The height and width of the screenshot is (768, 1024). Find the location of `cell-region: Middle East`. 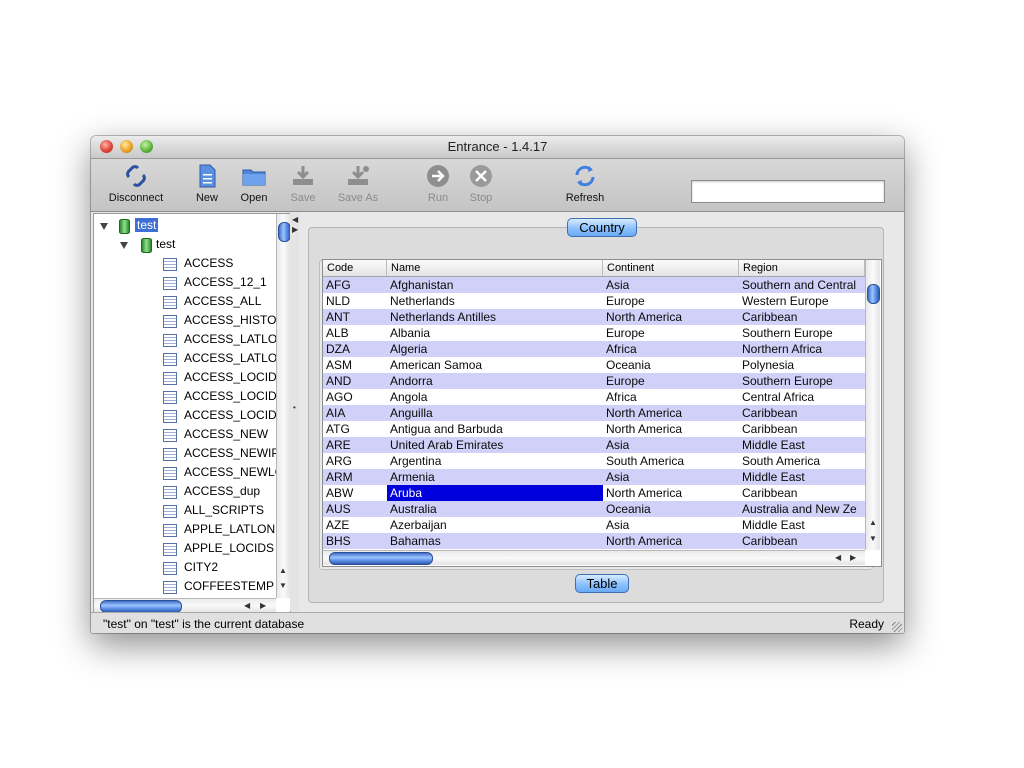

cell-region: Middle East is located at coordinates (802, 525).